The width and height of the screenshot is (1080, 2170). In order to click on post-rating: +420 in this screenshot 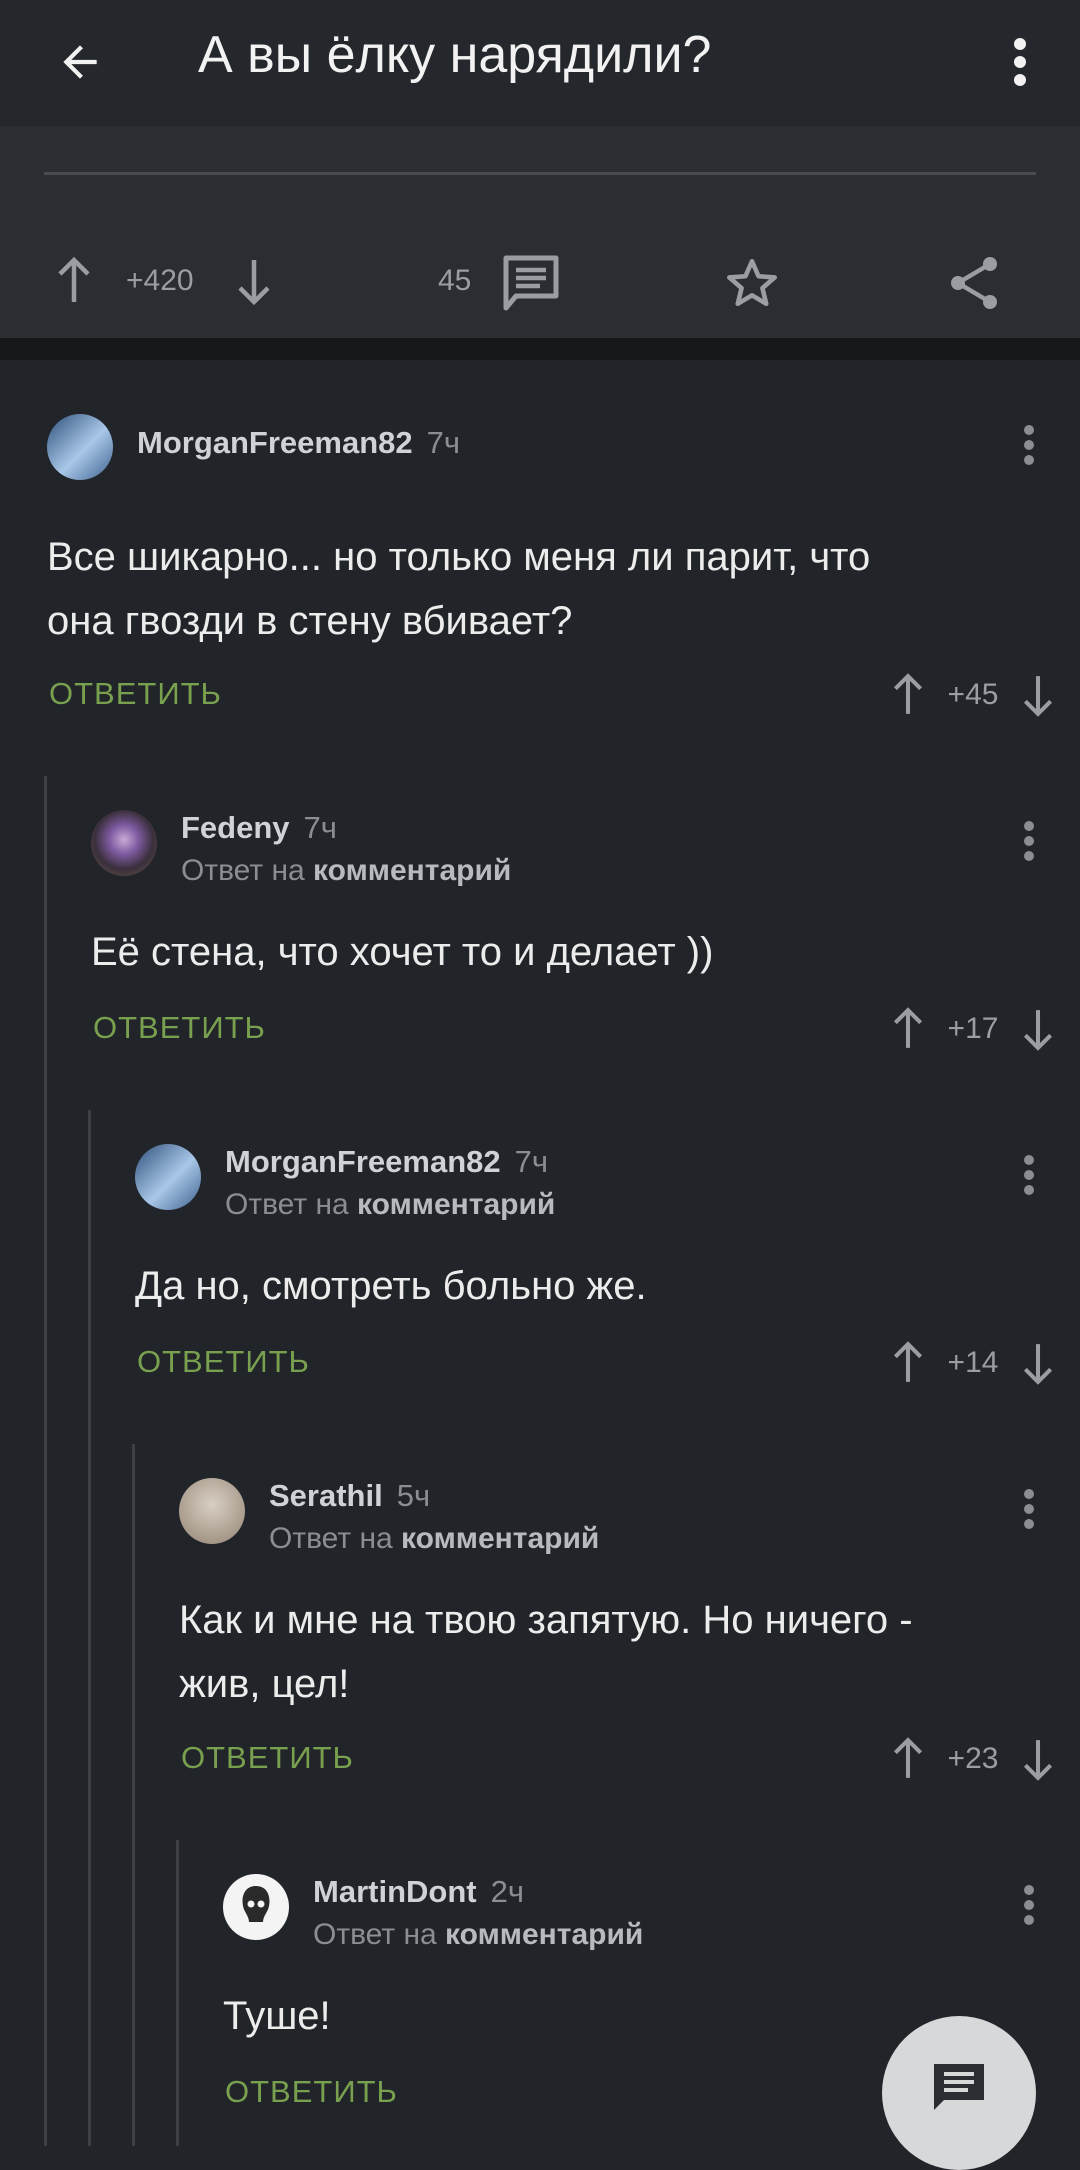, I will do `click(160, 280)`.